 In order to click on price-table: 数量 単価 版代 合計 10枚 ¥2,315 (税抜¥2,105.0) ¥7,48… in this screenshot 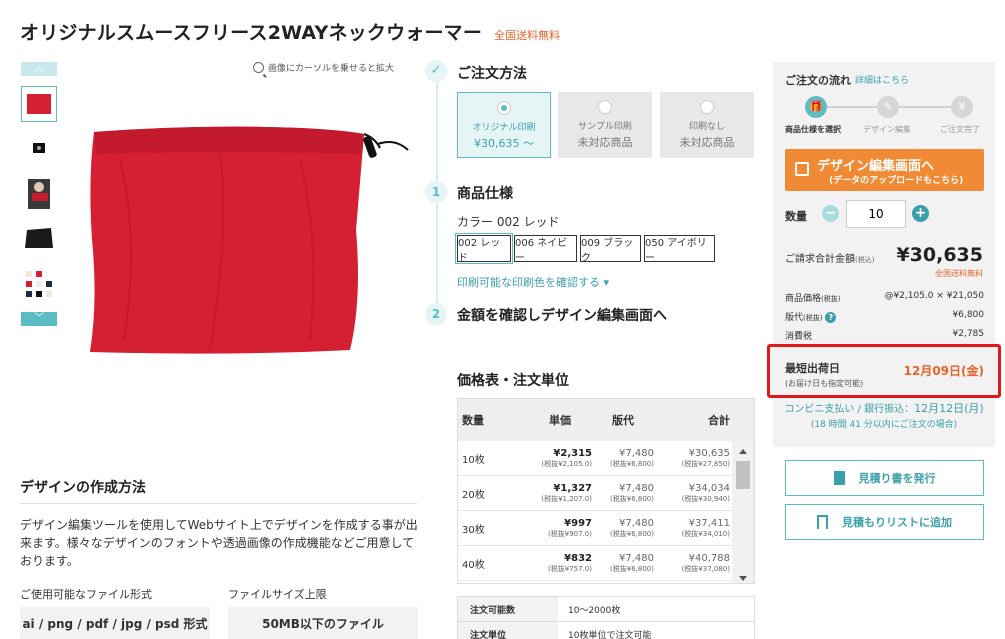, I will do `click(606, 491)`.